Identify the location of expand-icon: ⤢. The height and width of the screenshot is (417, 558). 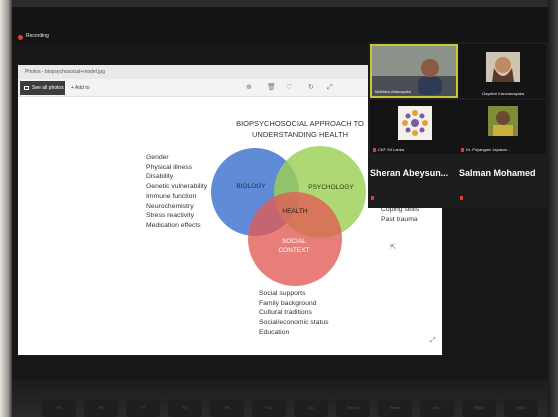
(433, 341).